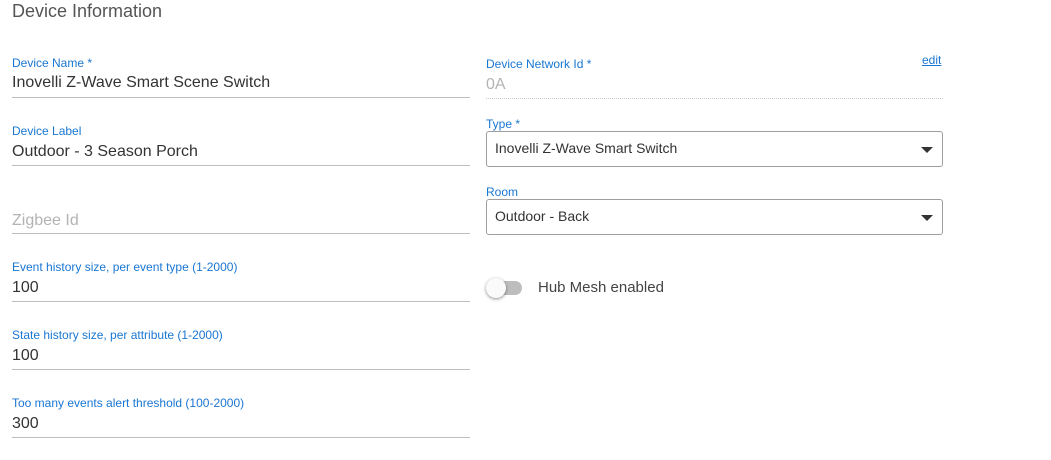 The height and width of the screenshot is (460, 1051). What do you see at coordinates (52, 63) in the screenshot?
I see `device-name-label: Device Name *` at bounding box center [52, 63].